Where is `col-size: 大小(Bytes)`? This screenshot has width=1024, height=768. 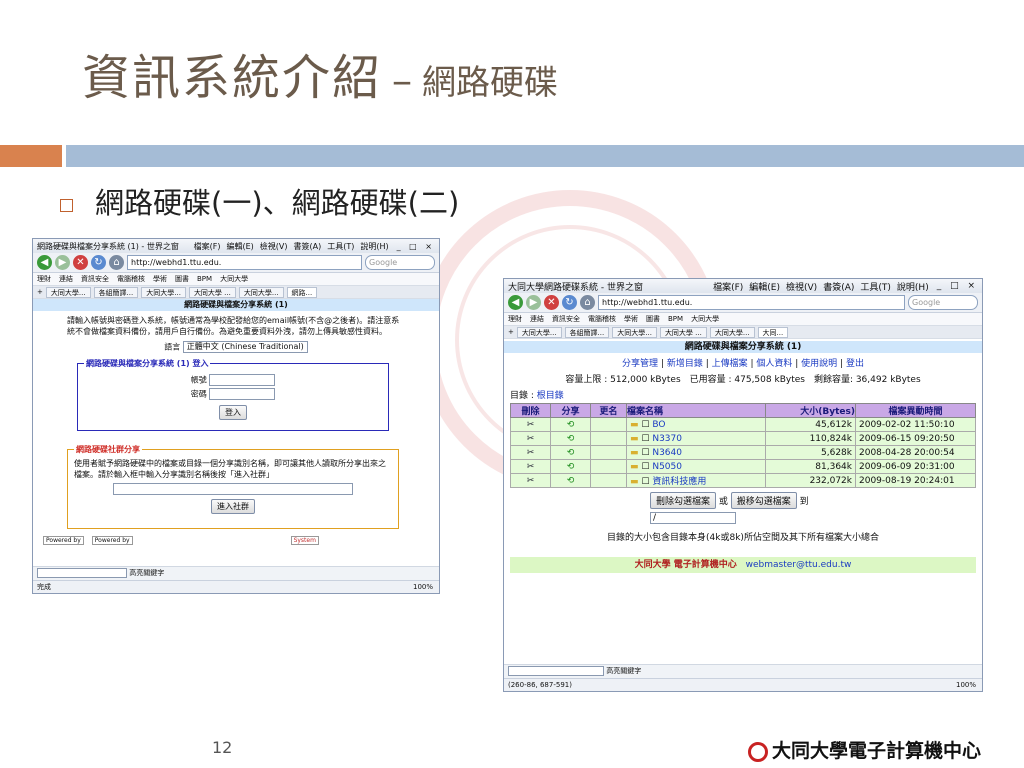
col-size: 大小(Bytes) is located at coordinates (810, 410).